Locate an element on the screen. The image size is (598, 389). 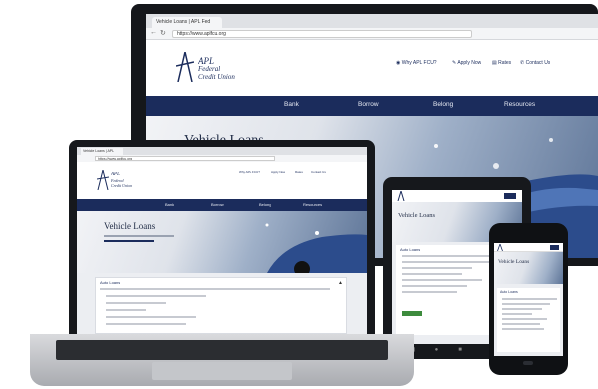
laptop-panel: Auto Loans ▲ is located at coordinates (221, 305).